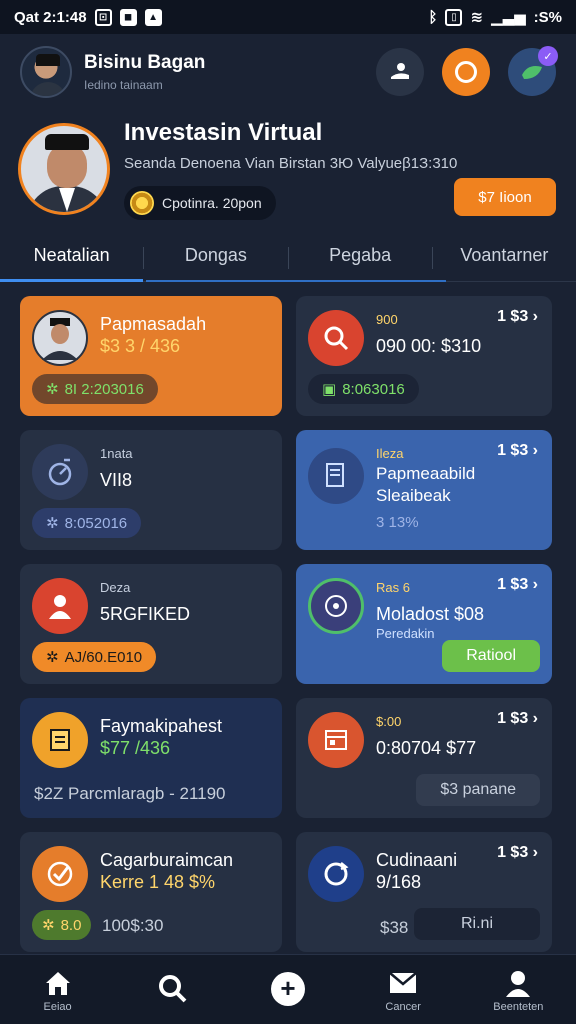 Image resolution: width=576 pixels, height=1024 pixels. What do you see at coordinates (390, 453) in the screenshot?
I see `card-small: Ileza` at bounding box center [390, 453].